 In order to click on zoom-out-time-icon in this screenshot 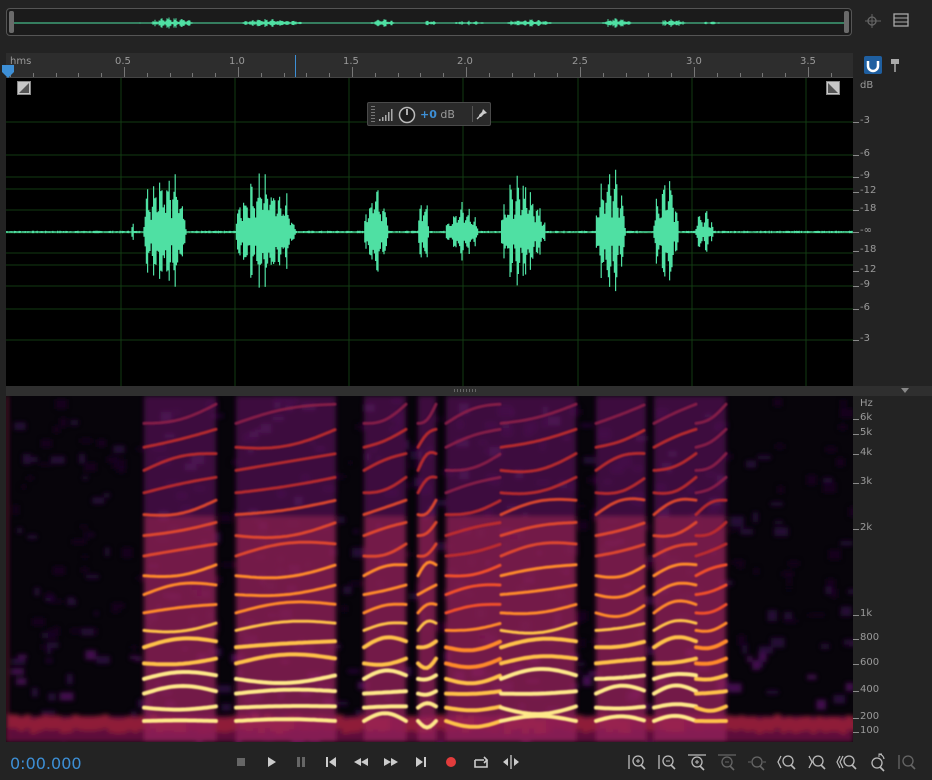, I will do `click(727, 762)`.